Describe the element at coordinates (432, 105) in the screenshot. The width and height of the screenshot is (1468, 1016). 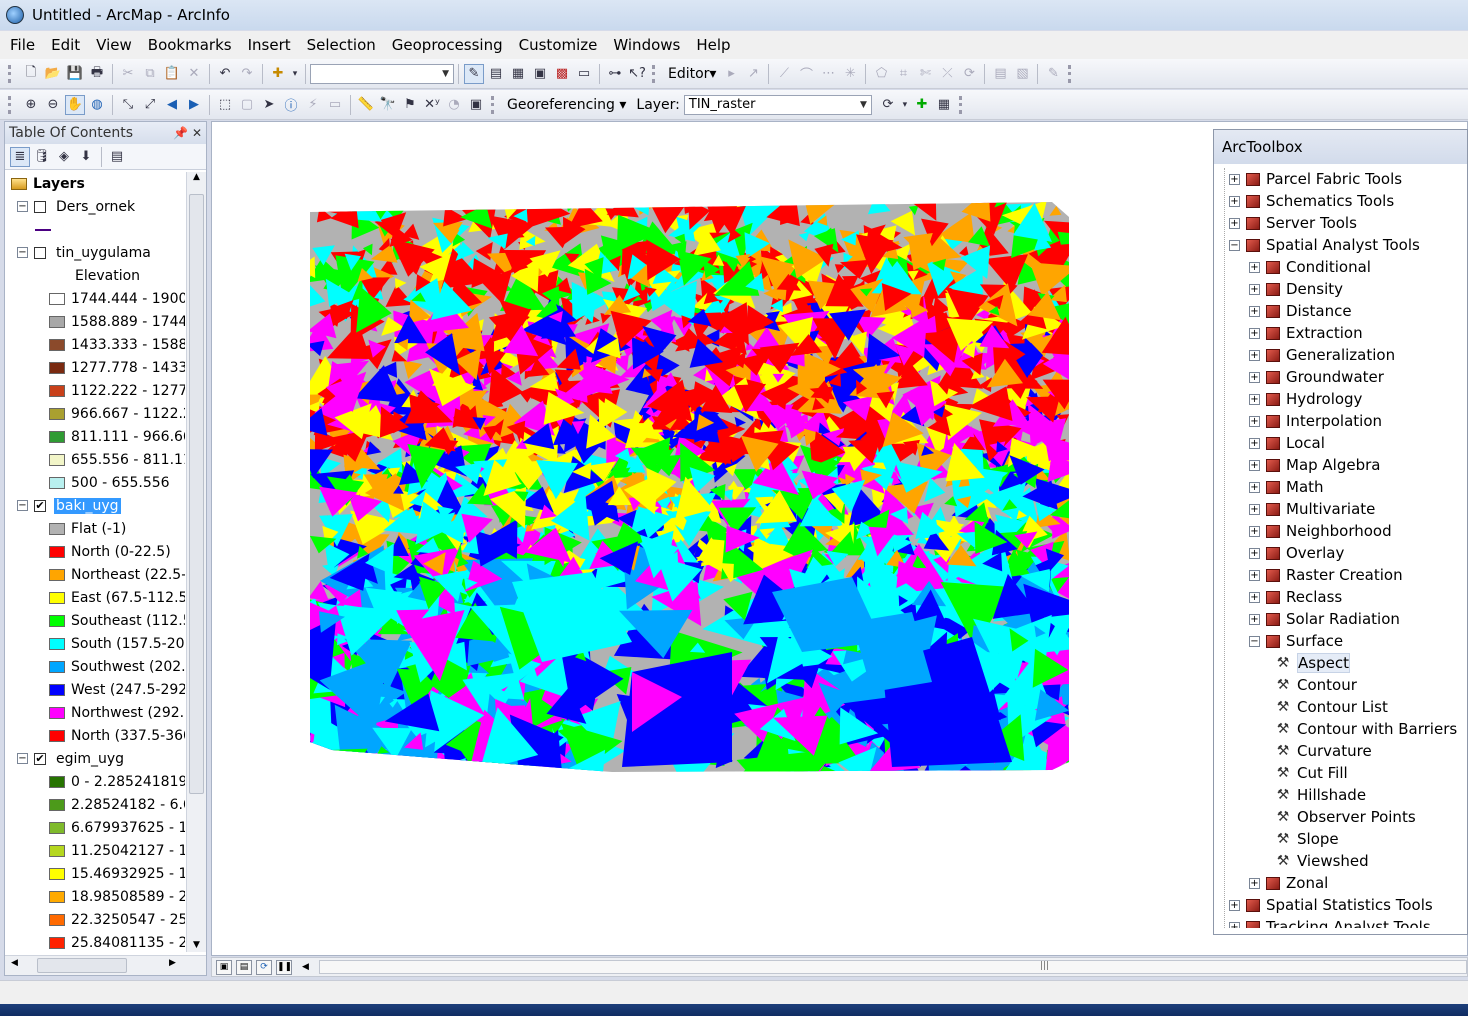
I see `go-to-xy-icon: ✕ʸ` at that location.